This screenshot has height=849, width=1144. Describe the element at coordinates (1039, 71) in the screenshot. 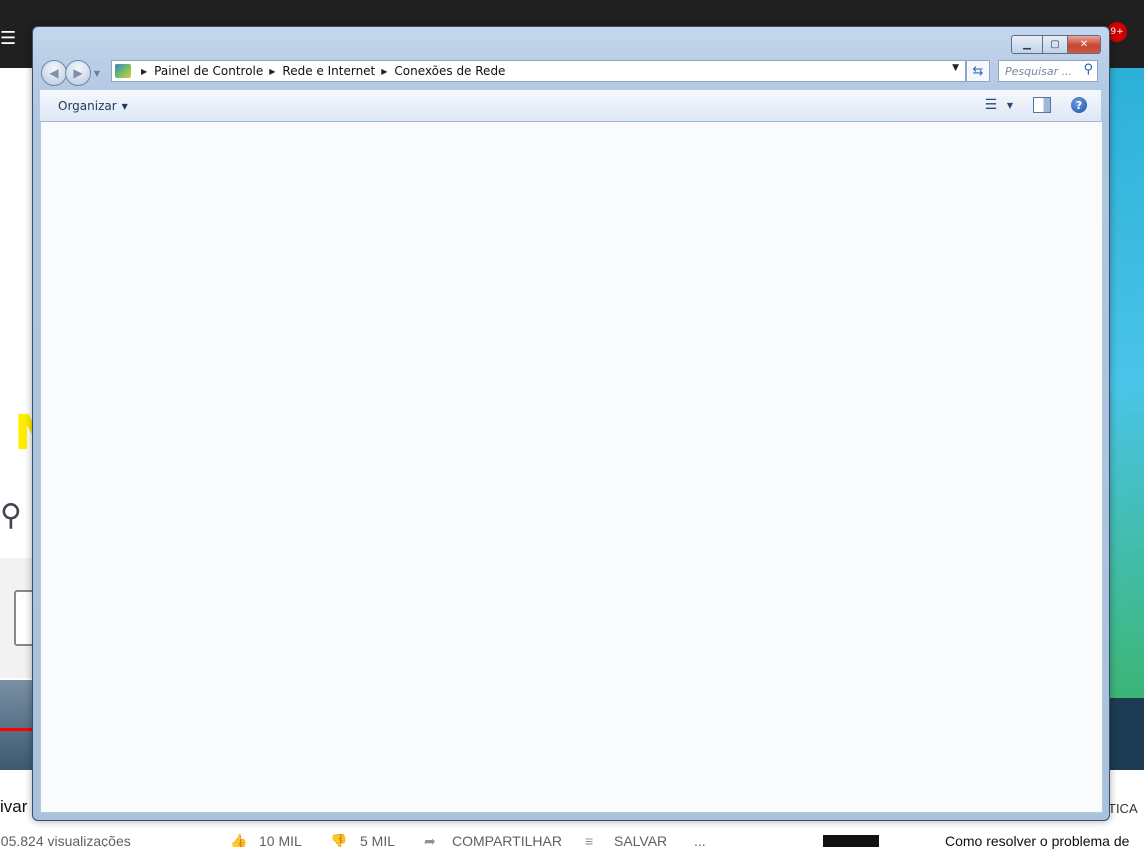

I see `search-input` at that location.